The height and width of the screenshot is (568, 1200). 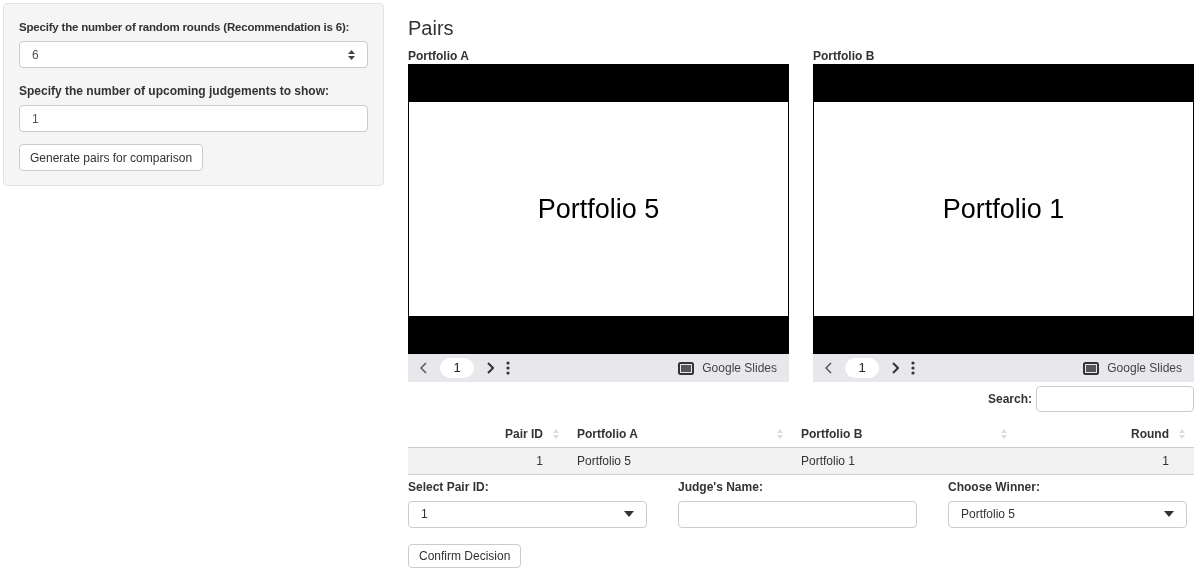 What do you see at coordinates (598, 209) in the screenshot?
I see `slide-text: Portfolio 5` at bounding box center [598, 209].